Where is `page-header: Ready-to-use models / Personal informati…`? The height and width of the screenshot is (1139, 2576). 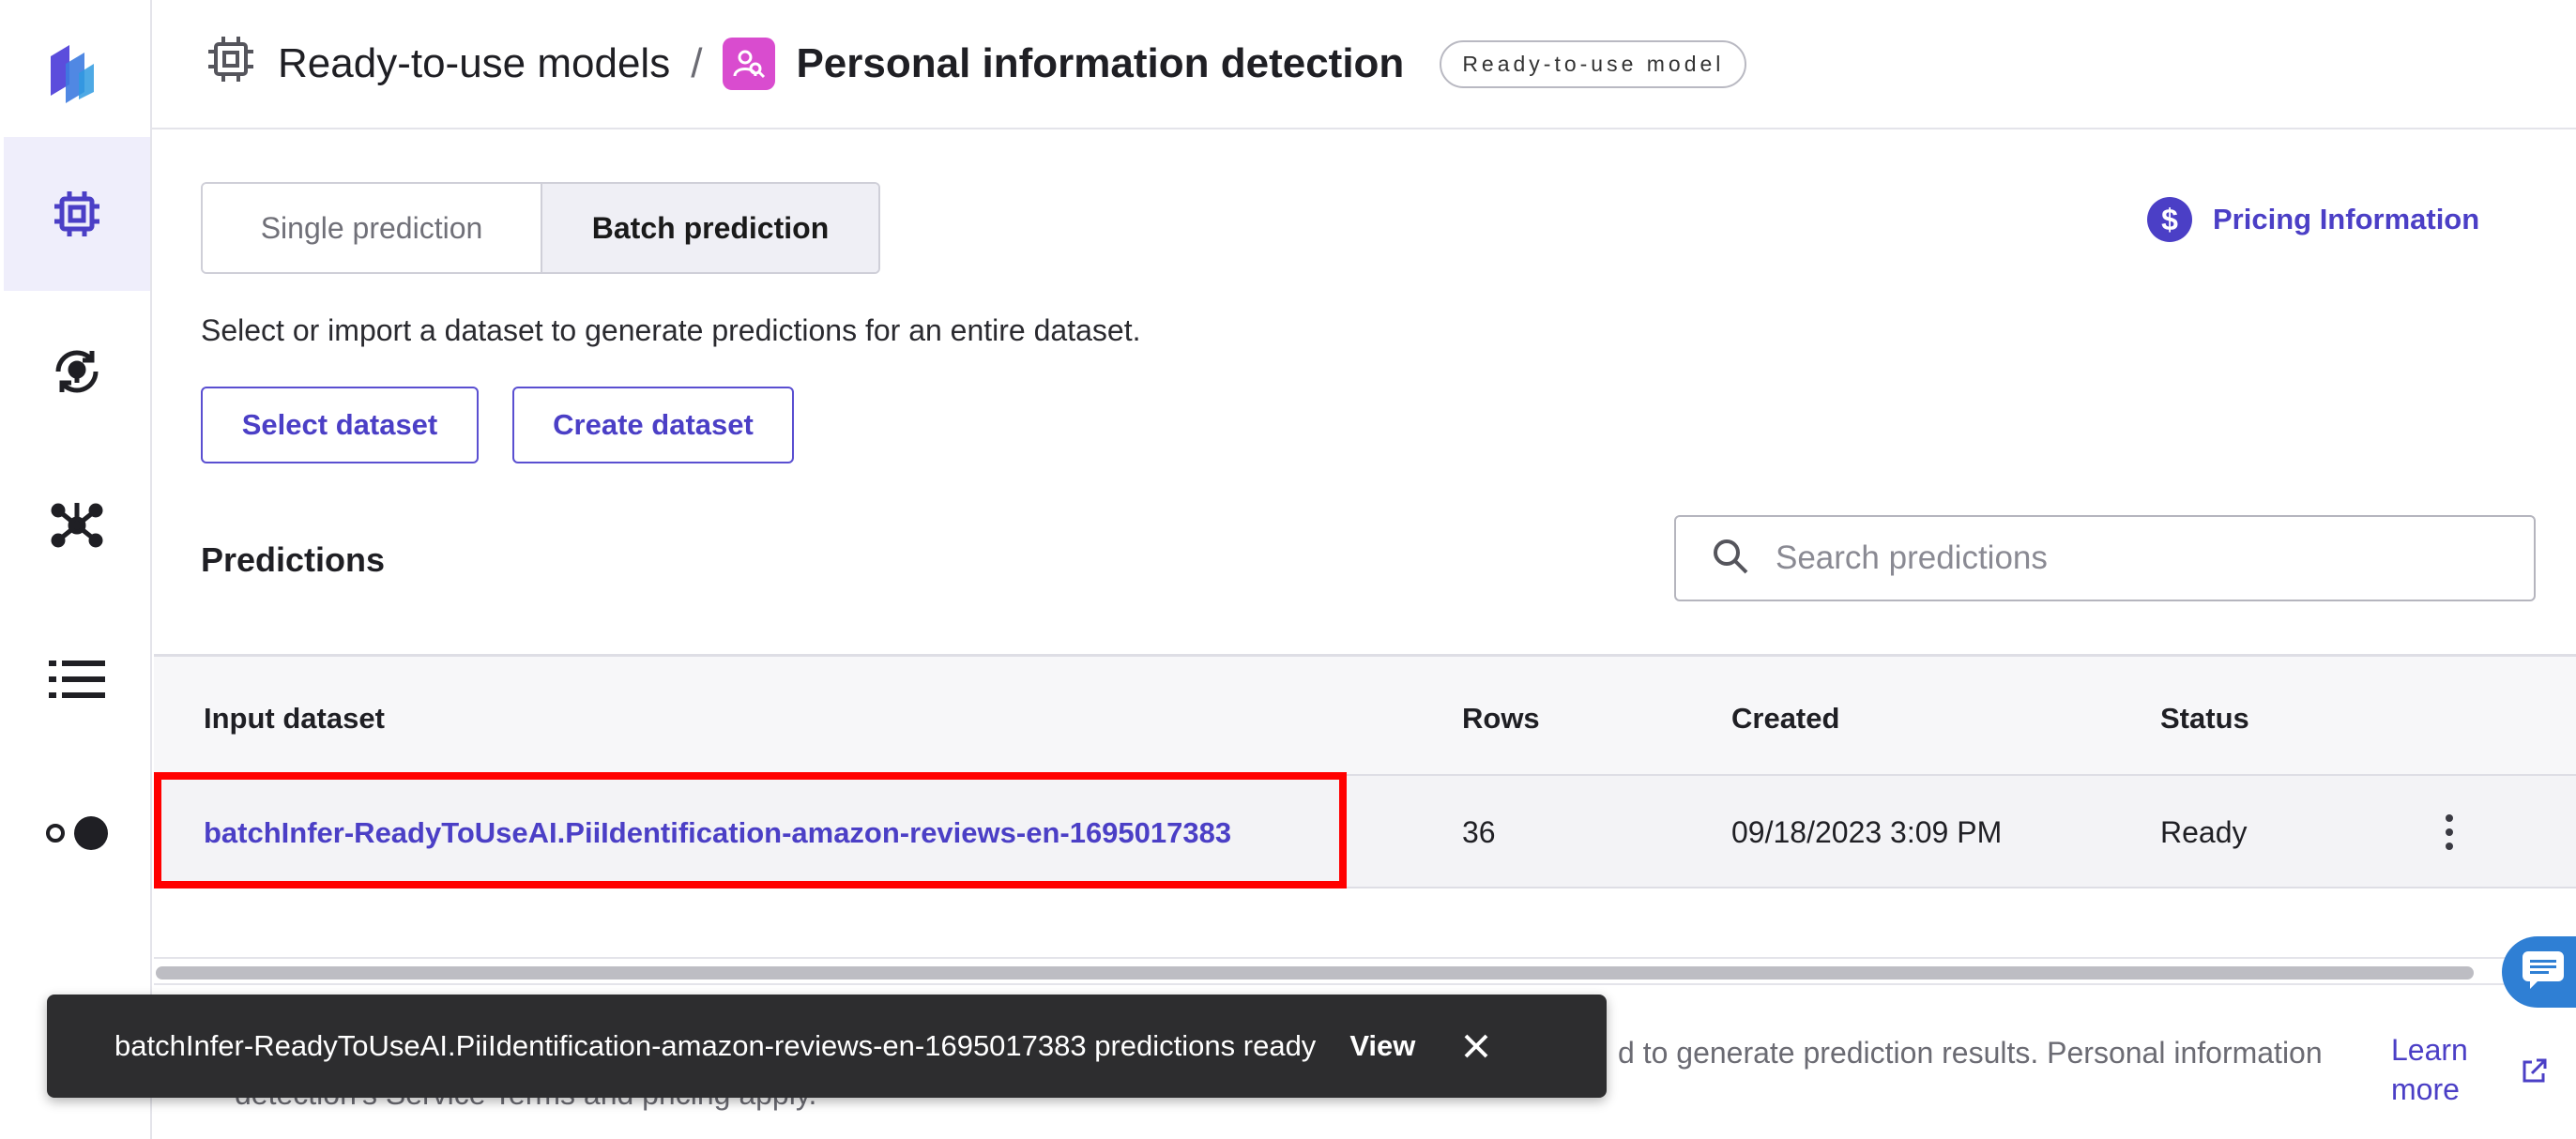
page-header: Ready-to-use models / Personal informati… is located at coordinates (1364, 64).